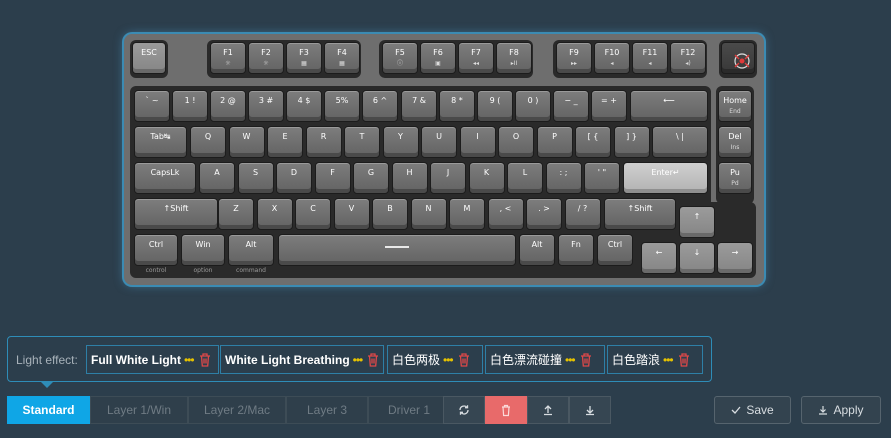  Describe the element at coordinates (495, 106) in the screenshot. I see `key-num: 9 (` at that location.